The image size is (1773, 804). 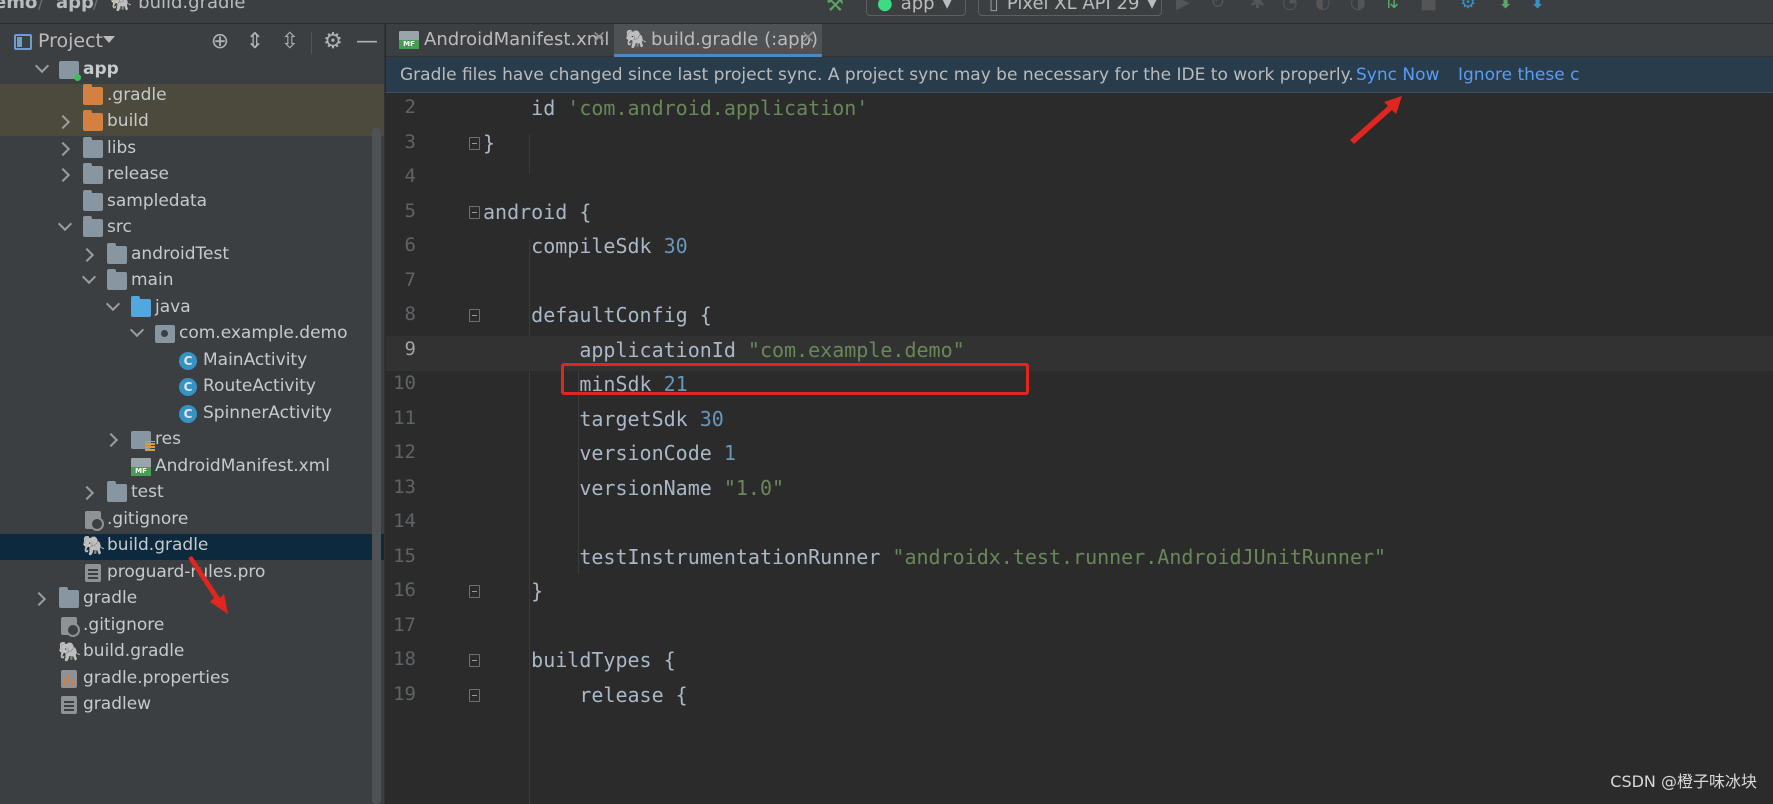 What do you see at coordinates (1183, 6) in the screenshot?
I see `run-icon: ▶` at bounding box center [1183, 6].